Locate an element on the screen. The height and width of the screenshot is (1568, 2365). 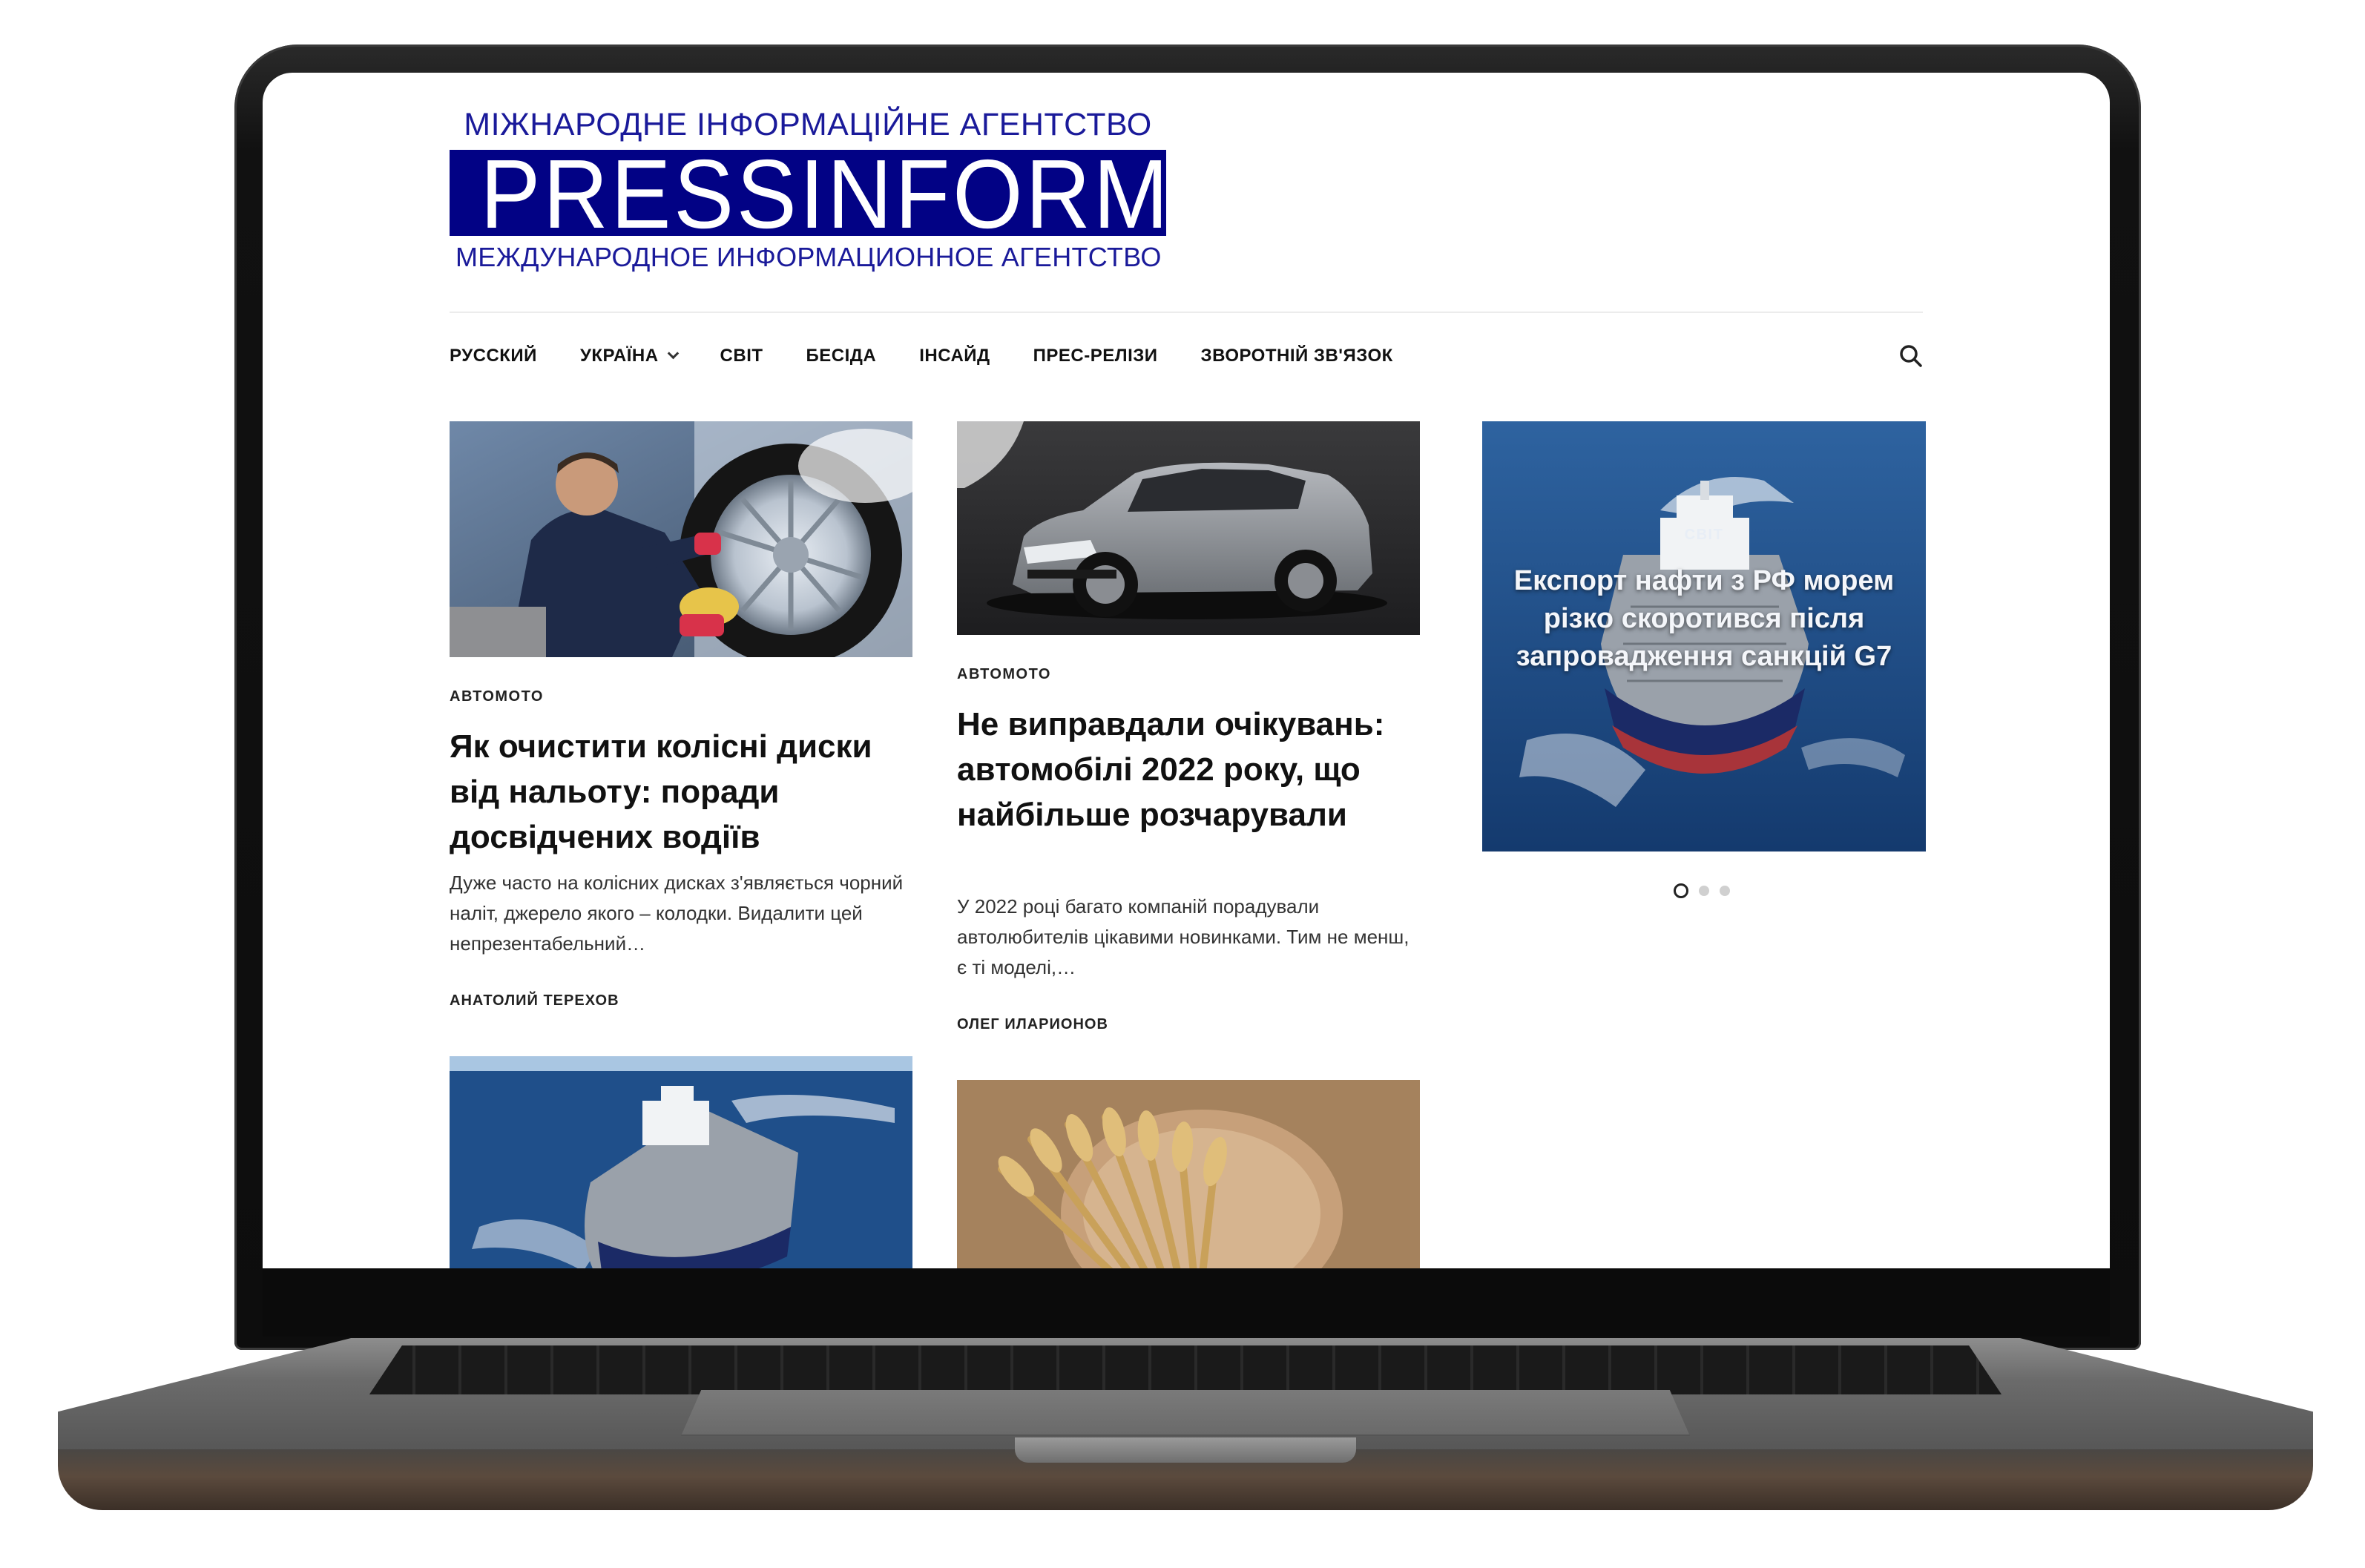
nav-item-world: СВІТ is located at coordinates (741, 356).